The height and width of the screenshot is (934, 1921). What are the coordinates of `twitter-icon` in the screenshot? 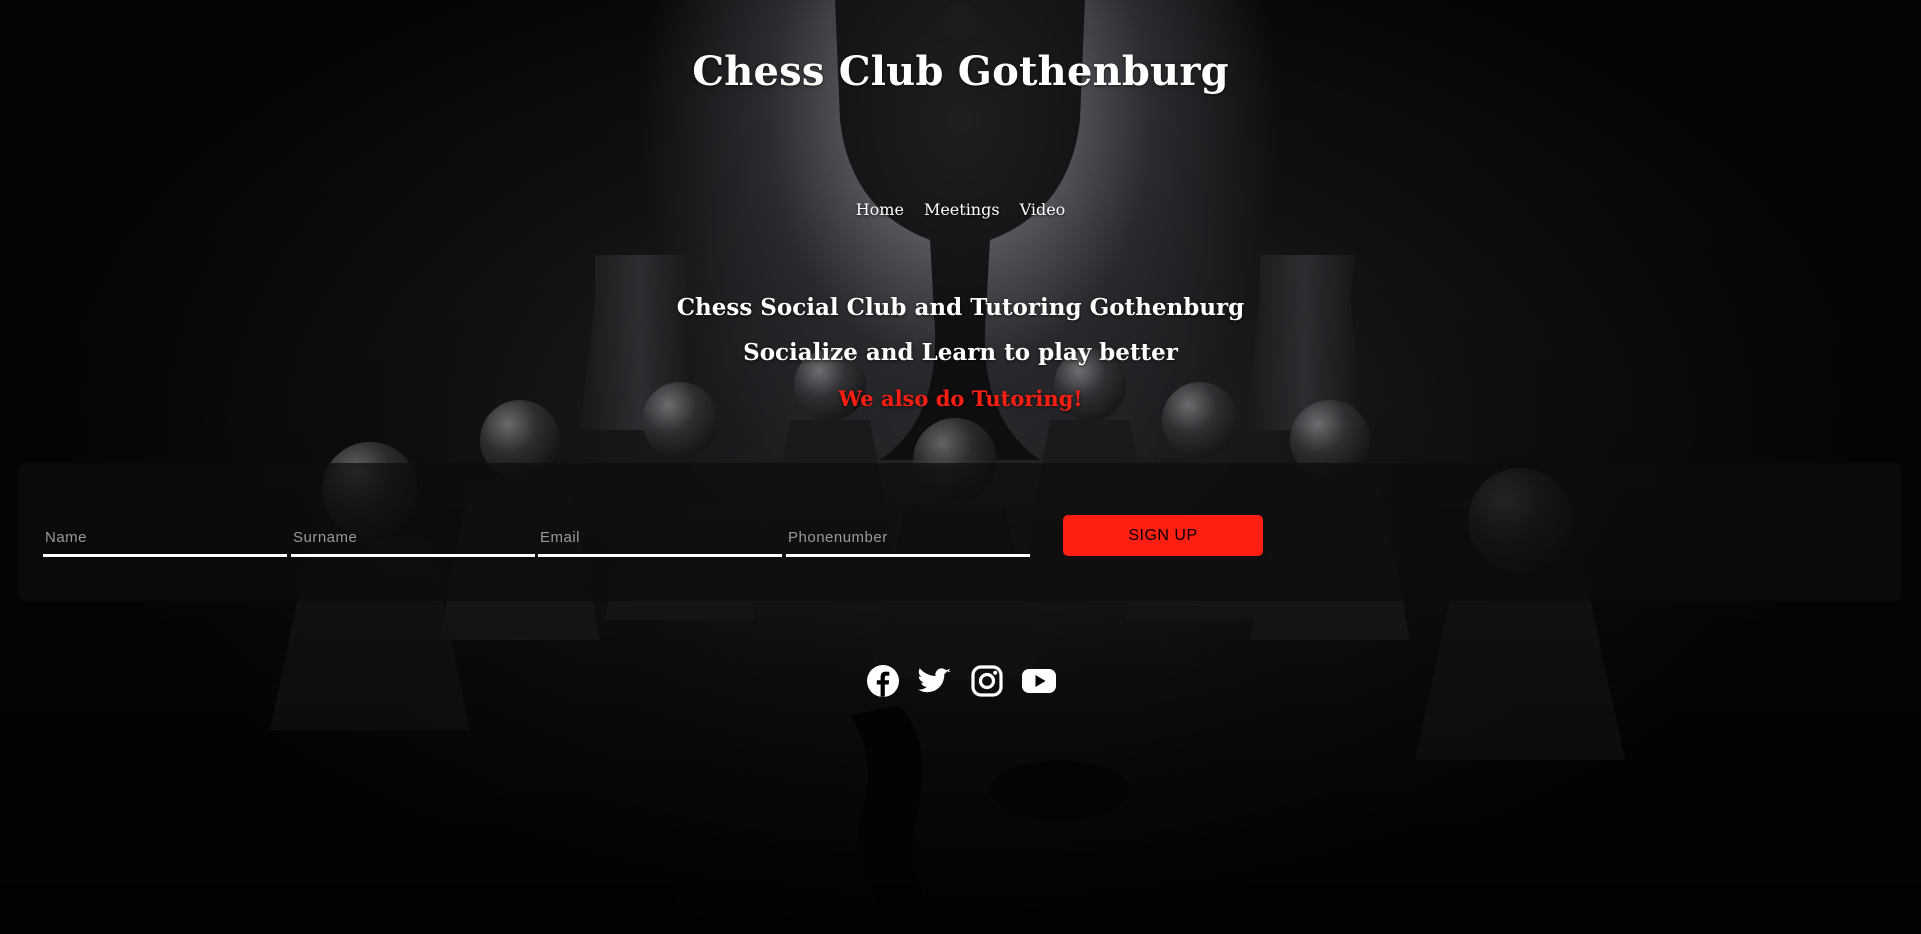 It's located at (934, 680).